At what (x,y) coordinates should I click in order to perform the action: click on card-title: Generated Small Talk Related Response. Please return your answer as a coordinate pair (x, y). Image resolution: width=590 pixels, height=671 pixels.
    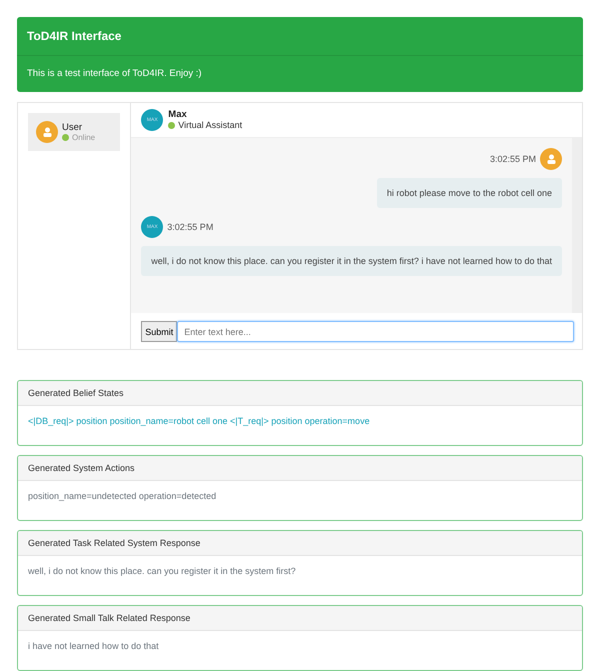
    Looking at the image, I should click on (300, 618).